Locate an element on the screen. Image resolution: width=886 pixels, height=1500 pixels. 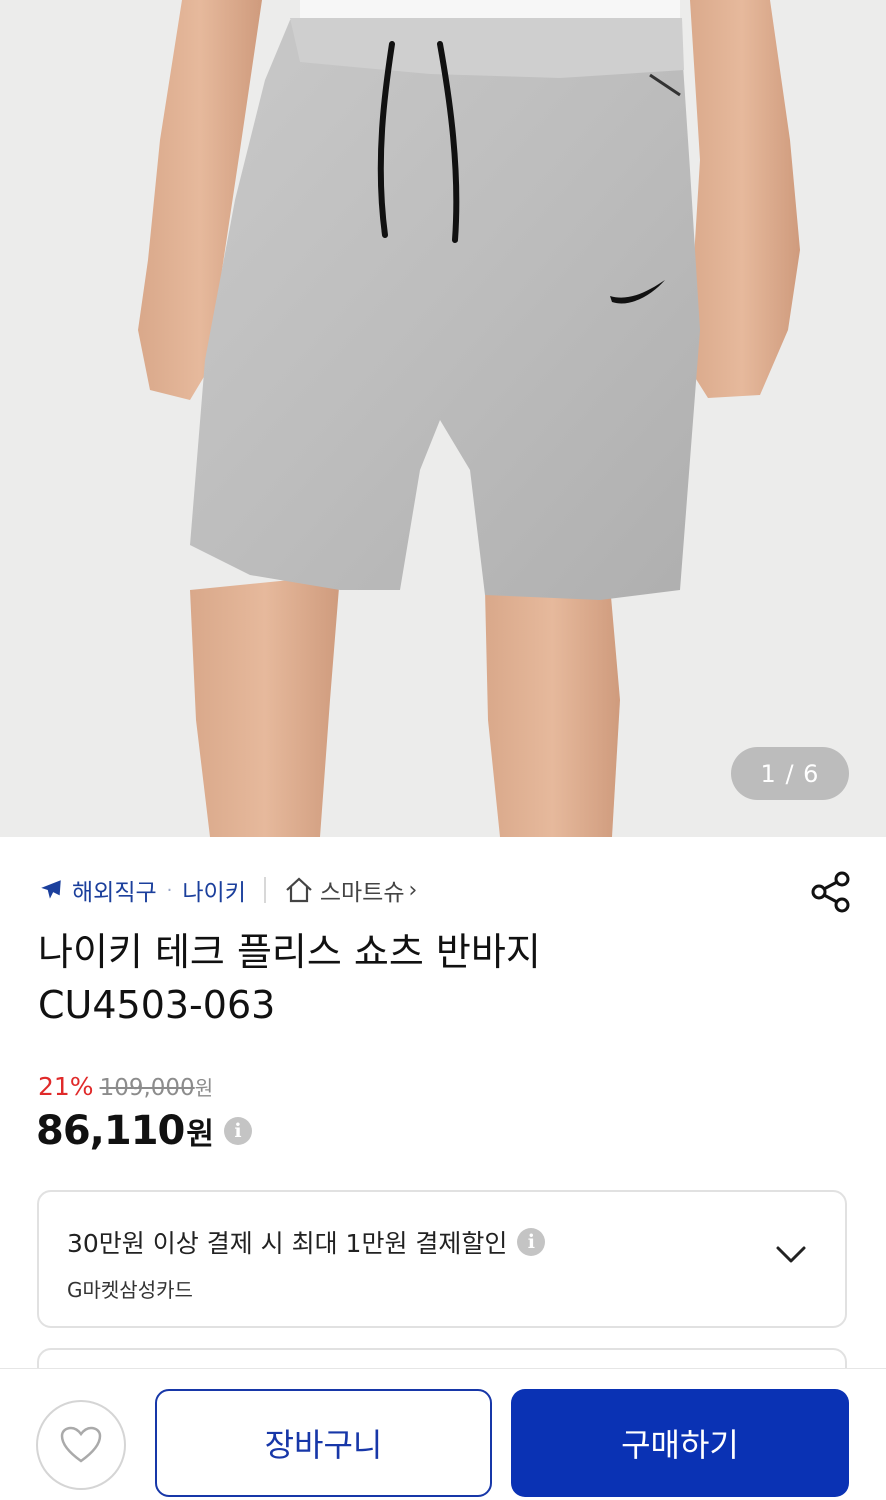
buy-now-button: 구매하기 is located at coordinates (680, 1443).